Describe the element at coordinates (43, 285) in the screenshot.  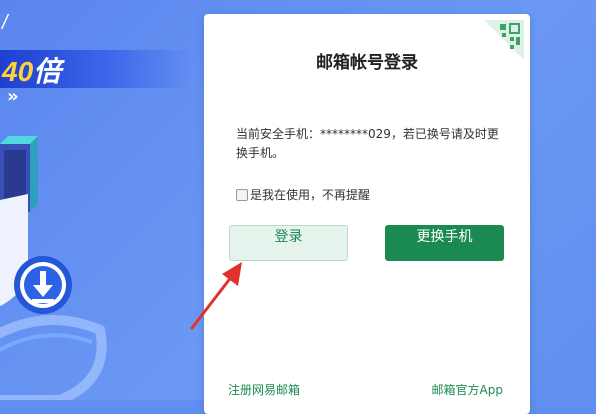
I see `download-icon` at that location.